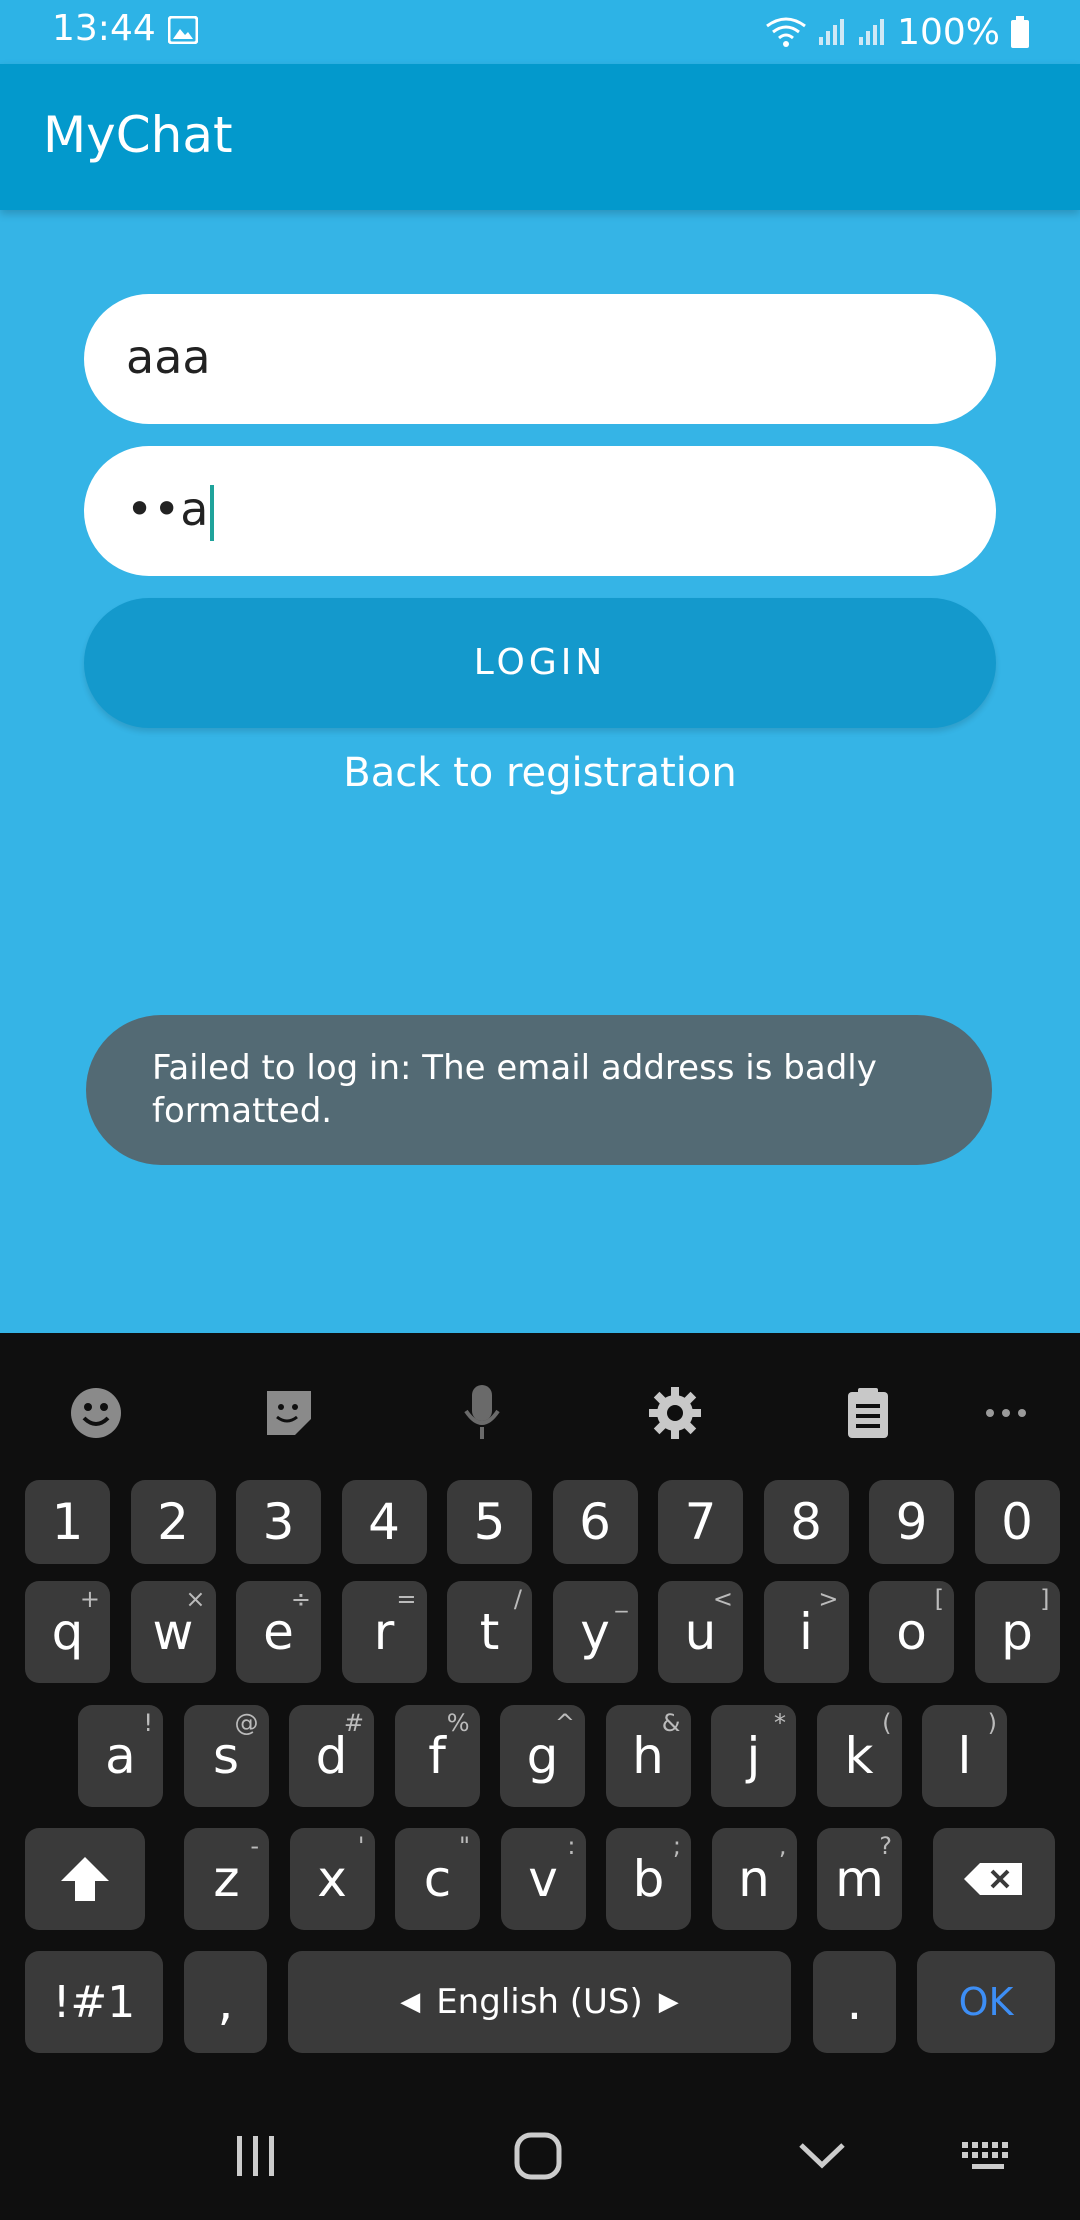 This screenshot has width=1080, height=2220. What do you see at coordinates (482, 1413) in the screenshot?
I see `microphone-icon` at bounding box center [482, 1413].